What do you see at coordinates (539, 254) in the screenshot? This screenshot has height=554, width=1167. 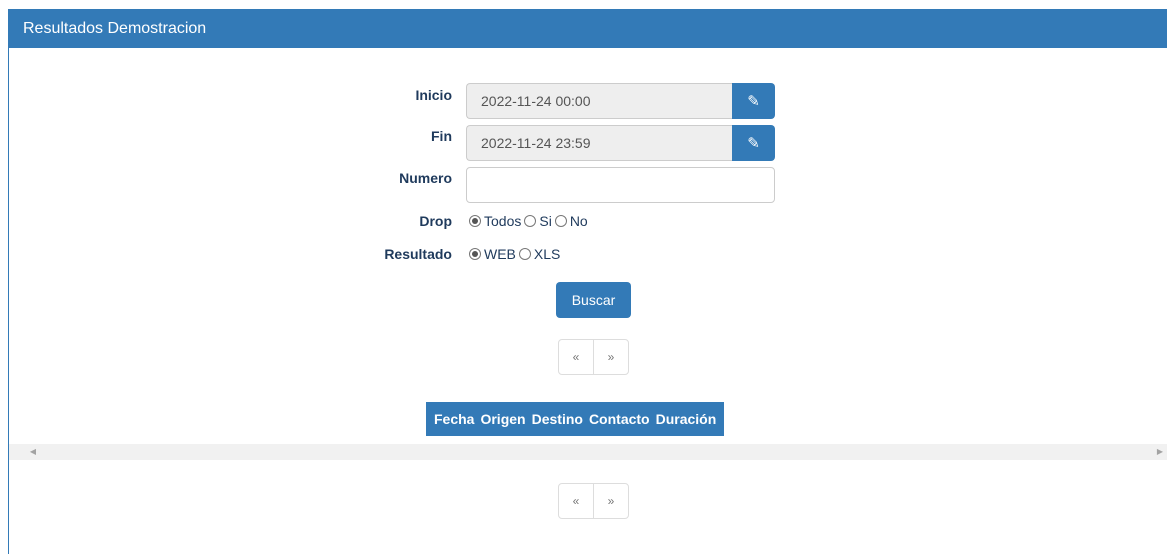 I see `resultado-option-xls: XLS` at bounding box center [539, 254].